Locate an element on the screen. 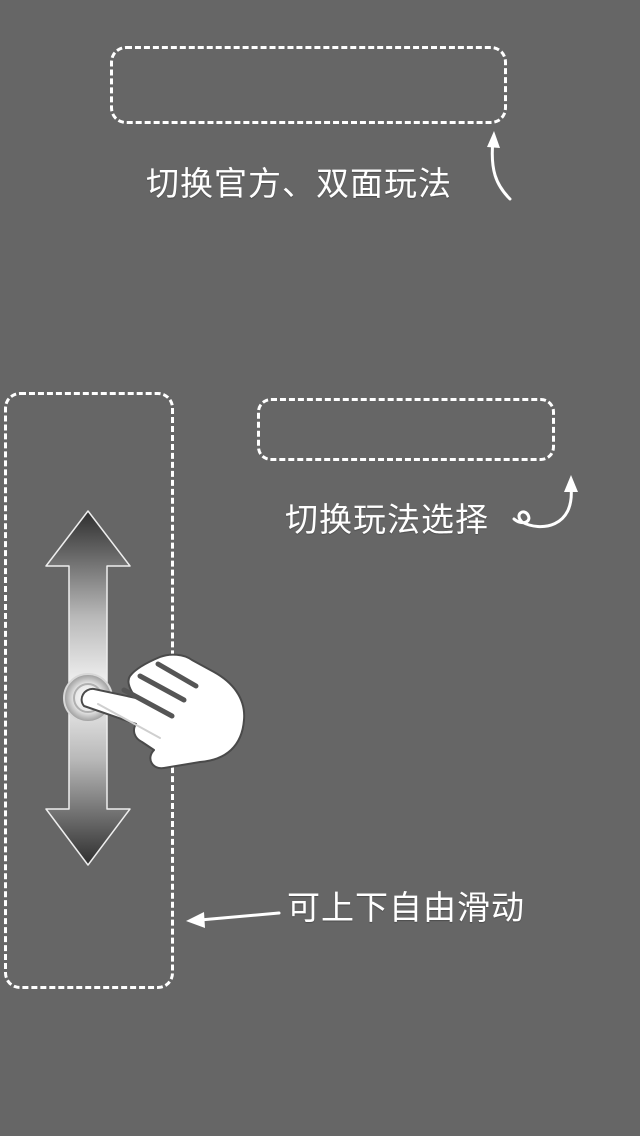 This screenshot has height=1136, width=640. tip-slide-freely: 可上下自由滑动 is located at coordinates (406, 907).